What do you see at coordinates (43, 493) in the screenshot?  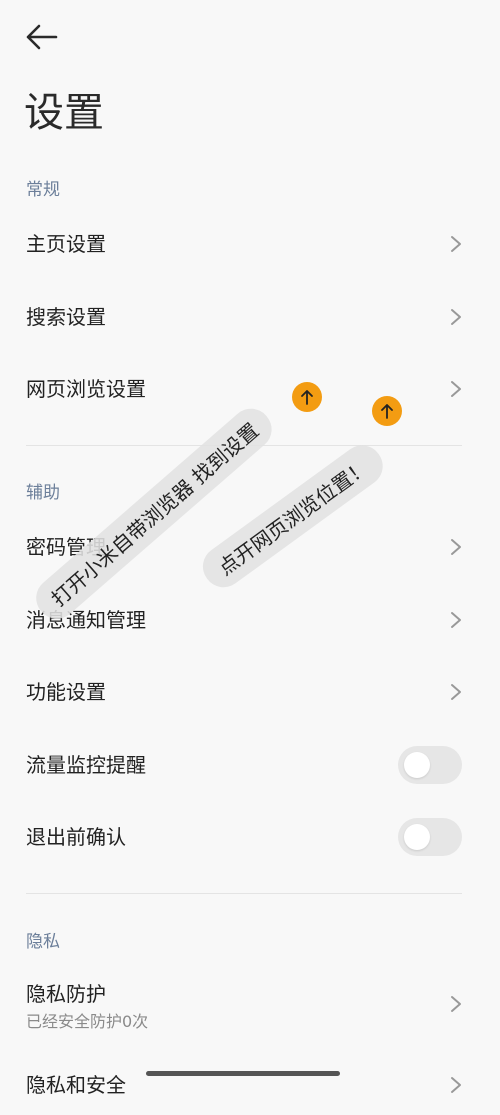 I see `section-header-assist: 辅助` at bounding box center [43, 493].